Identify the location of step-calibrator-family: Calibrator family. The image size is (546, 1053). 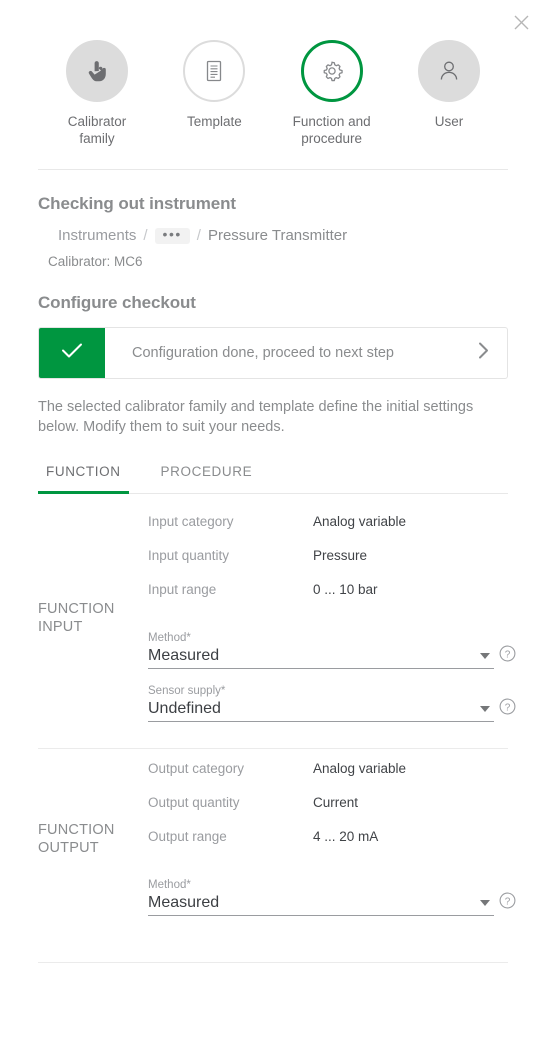
(97, 93).